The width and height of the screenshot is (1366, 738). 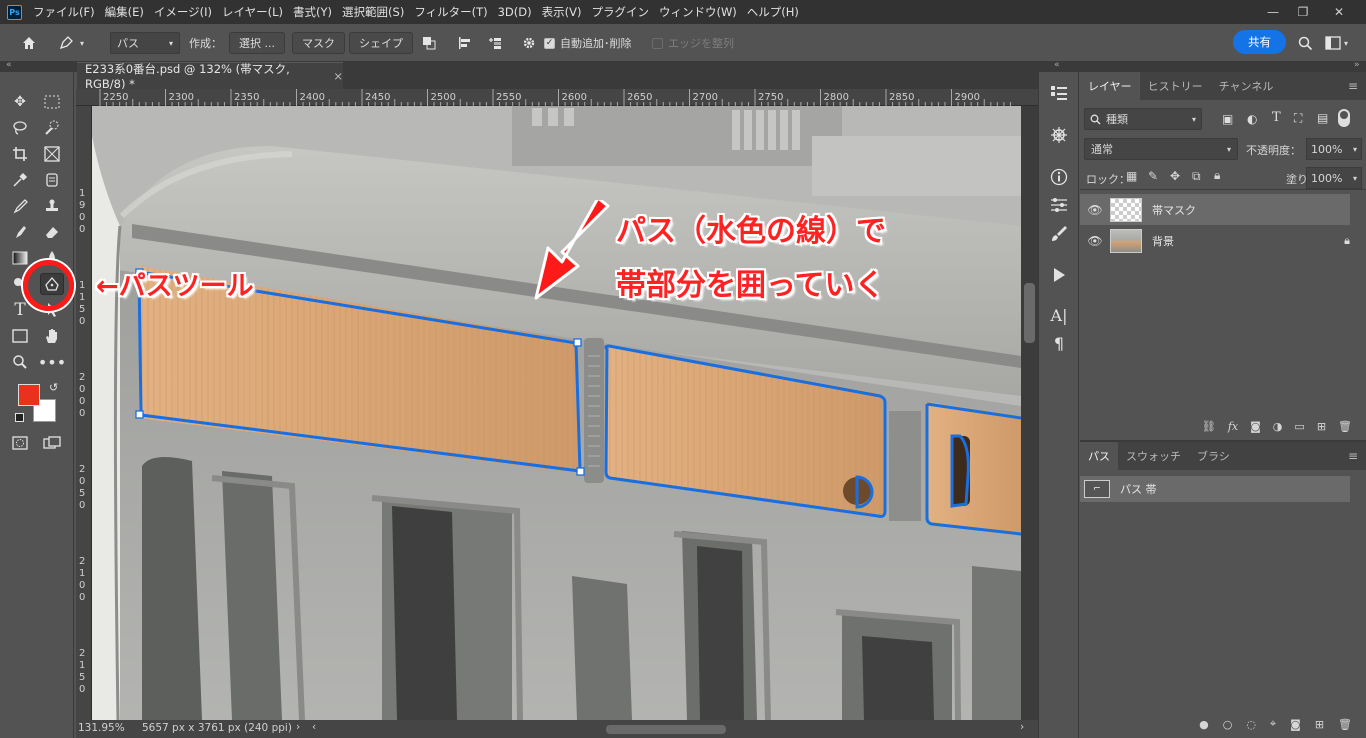 I want to click on swap-colors-icon: ↺, so click(x=53, y=387).